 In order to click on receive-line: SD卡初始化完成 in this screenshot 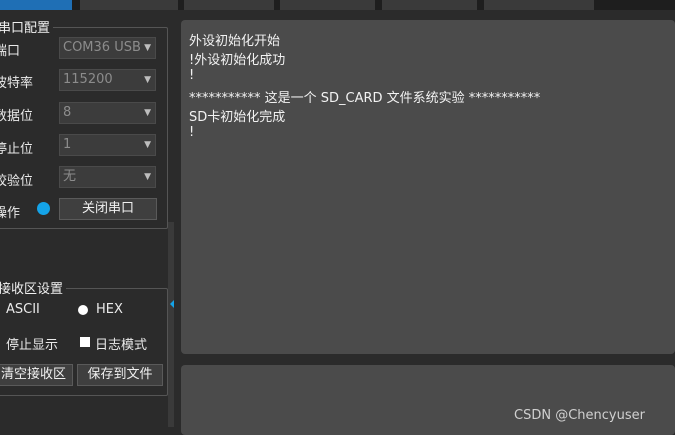, I will do `click(237, 117)`.